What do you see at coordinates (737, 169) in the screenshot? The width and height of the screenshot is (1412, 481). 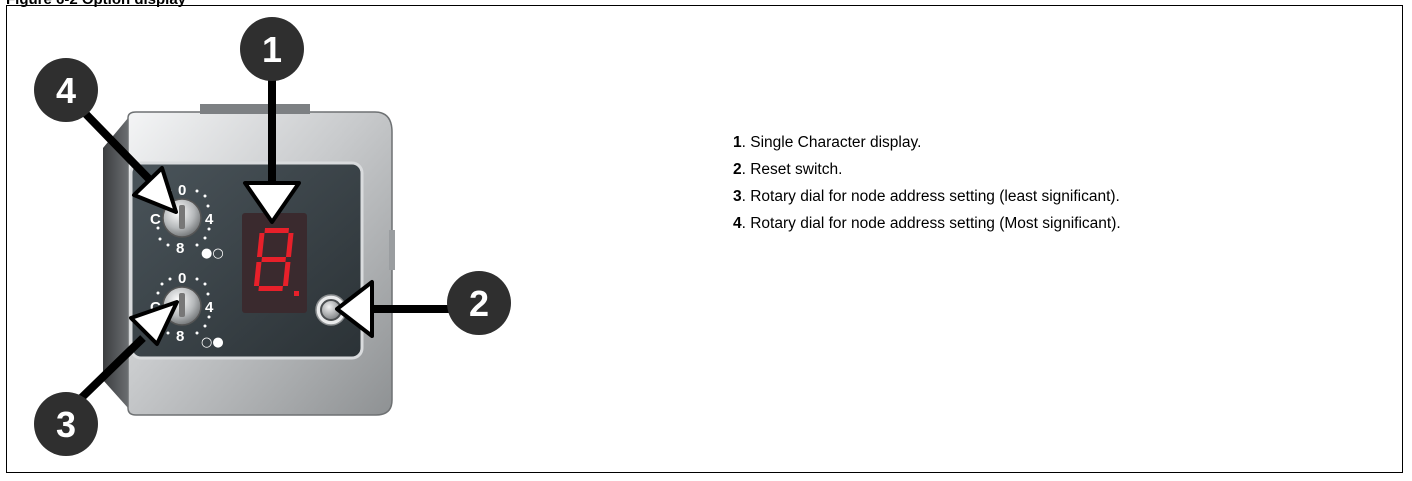 I see `legend-item-number: 2` at bounding box center [737, 169].